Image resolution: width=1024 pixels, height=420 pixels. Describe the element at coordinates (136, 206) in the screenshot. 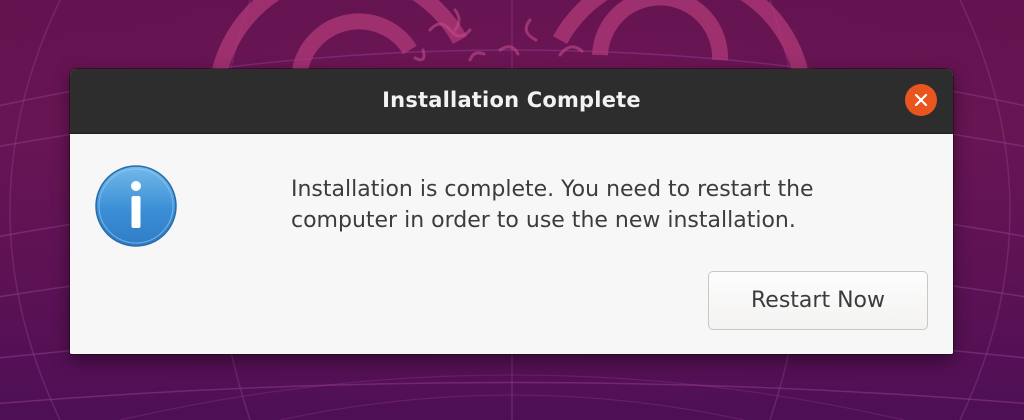

I see `info-icon` at that location.